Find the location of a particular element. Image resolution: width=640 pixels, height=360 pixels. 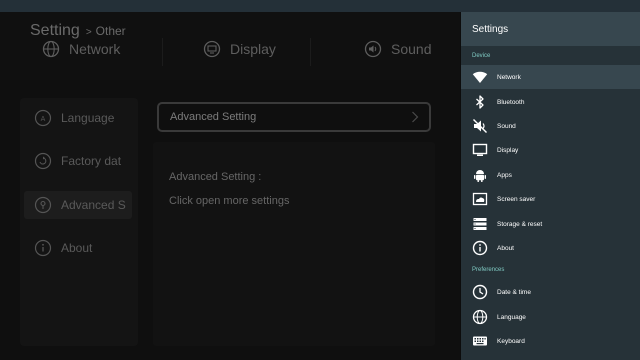

globe-icon is located at coordinates (51, 49).